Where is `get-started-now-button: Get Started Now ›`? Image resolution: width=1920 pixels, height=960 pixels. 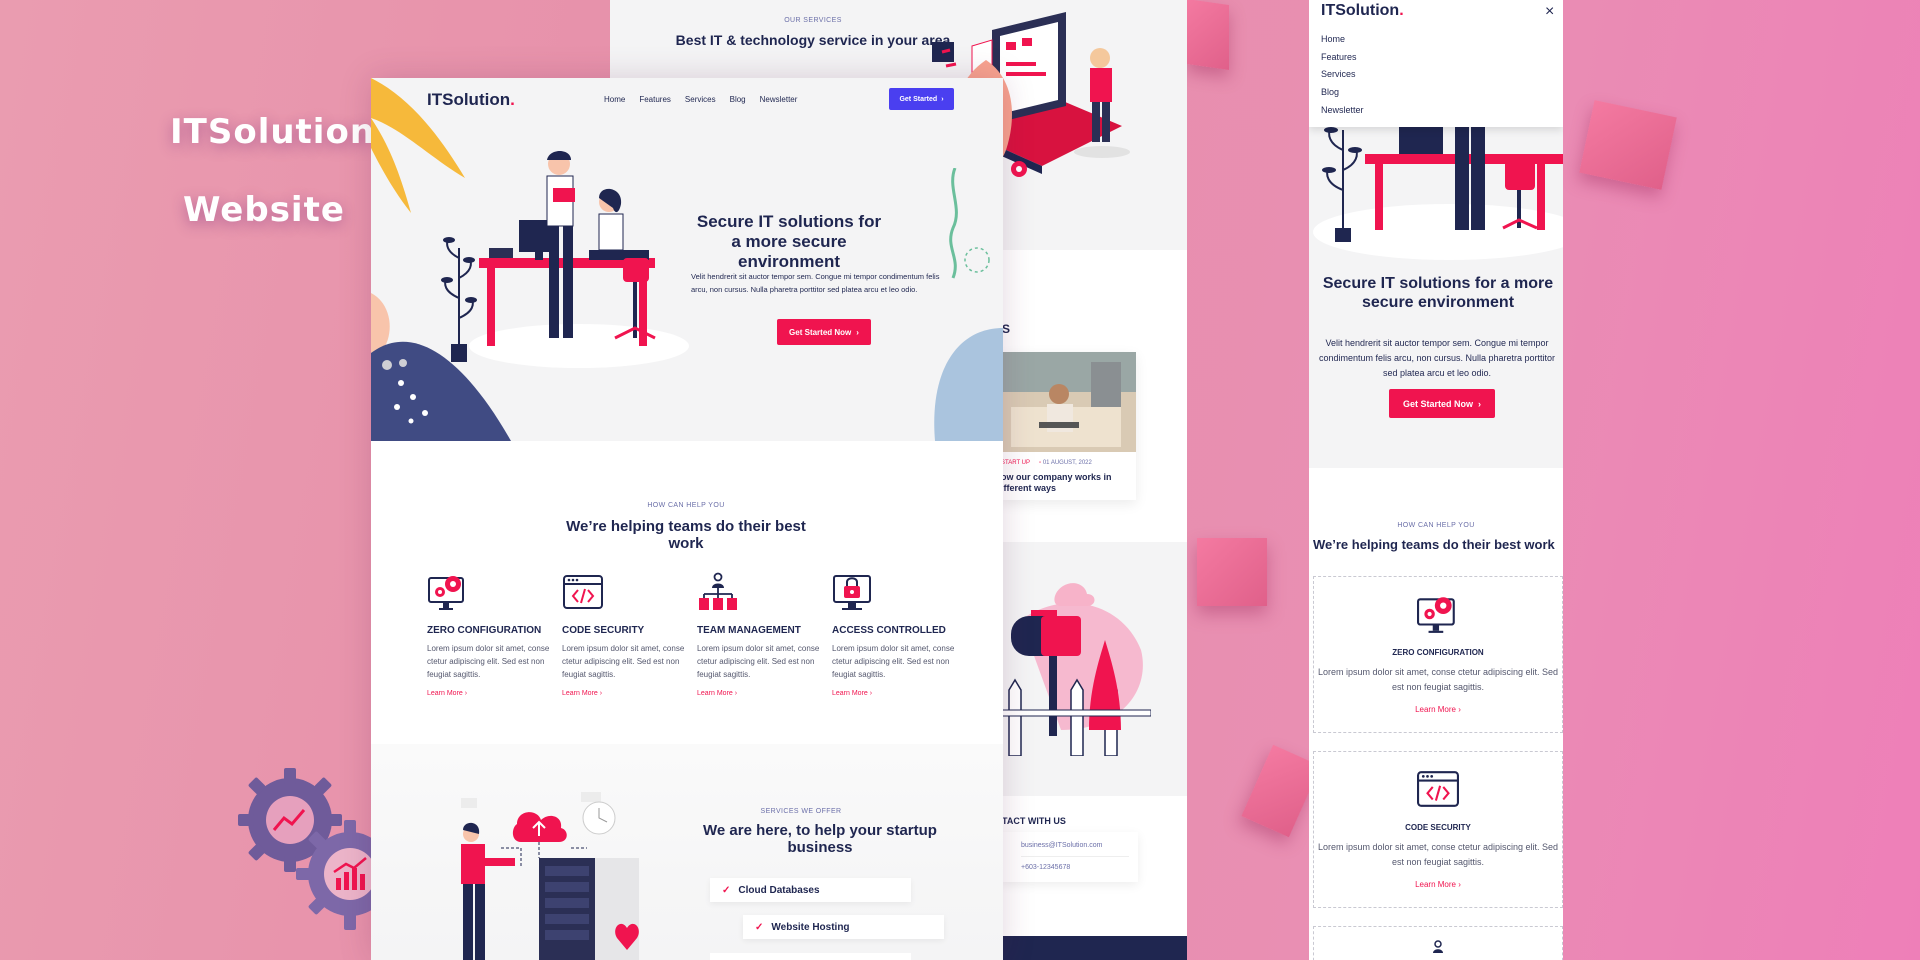
get-started-now-button: Get Started Now › is located at coordinates (824, 332).